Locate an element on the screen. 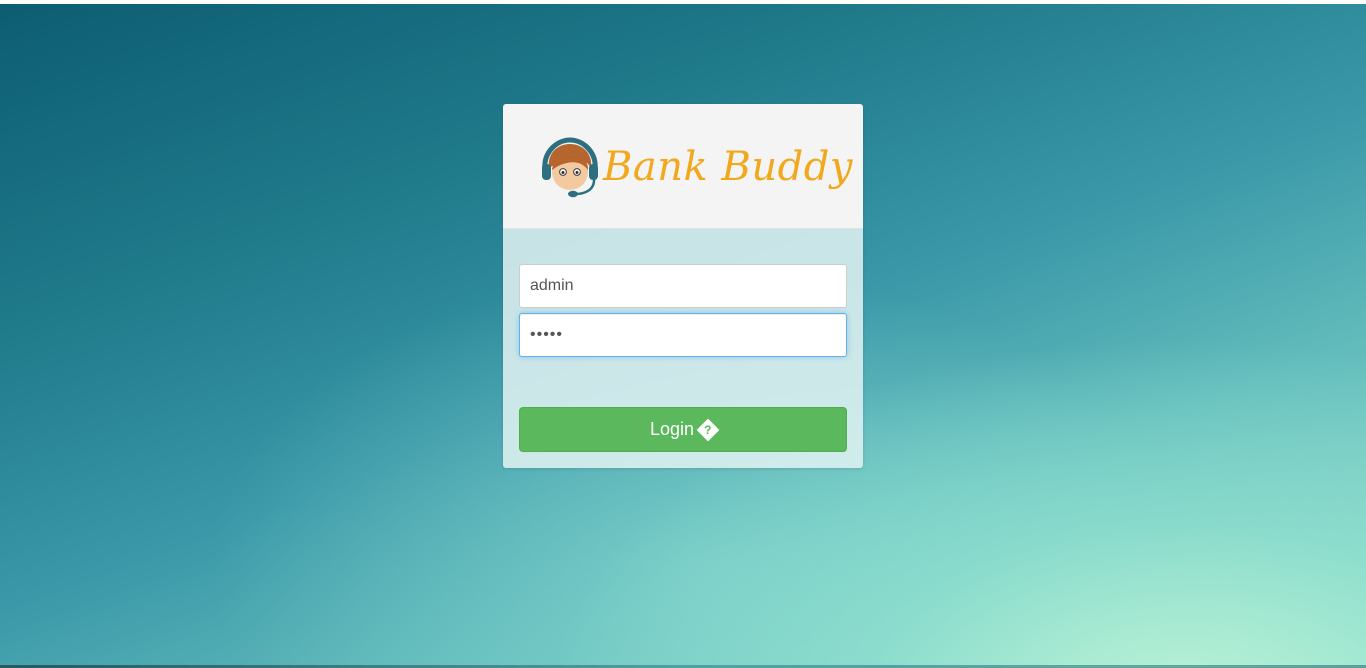 The image size is (1366, 668). brand-name: Bank Buddy is located at coordinates (728, 167).